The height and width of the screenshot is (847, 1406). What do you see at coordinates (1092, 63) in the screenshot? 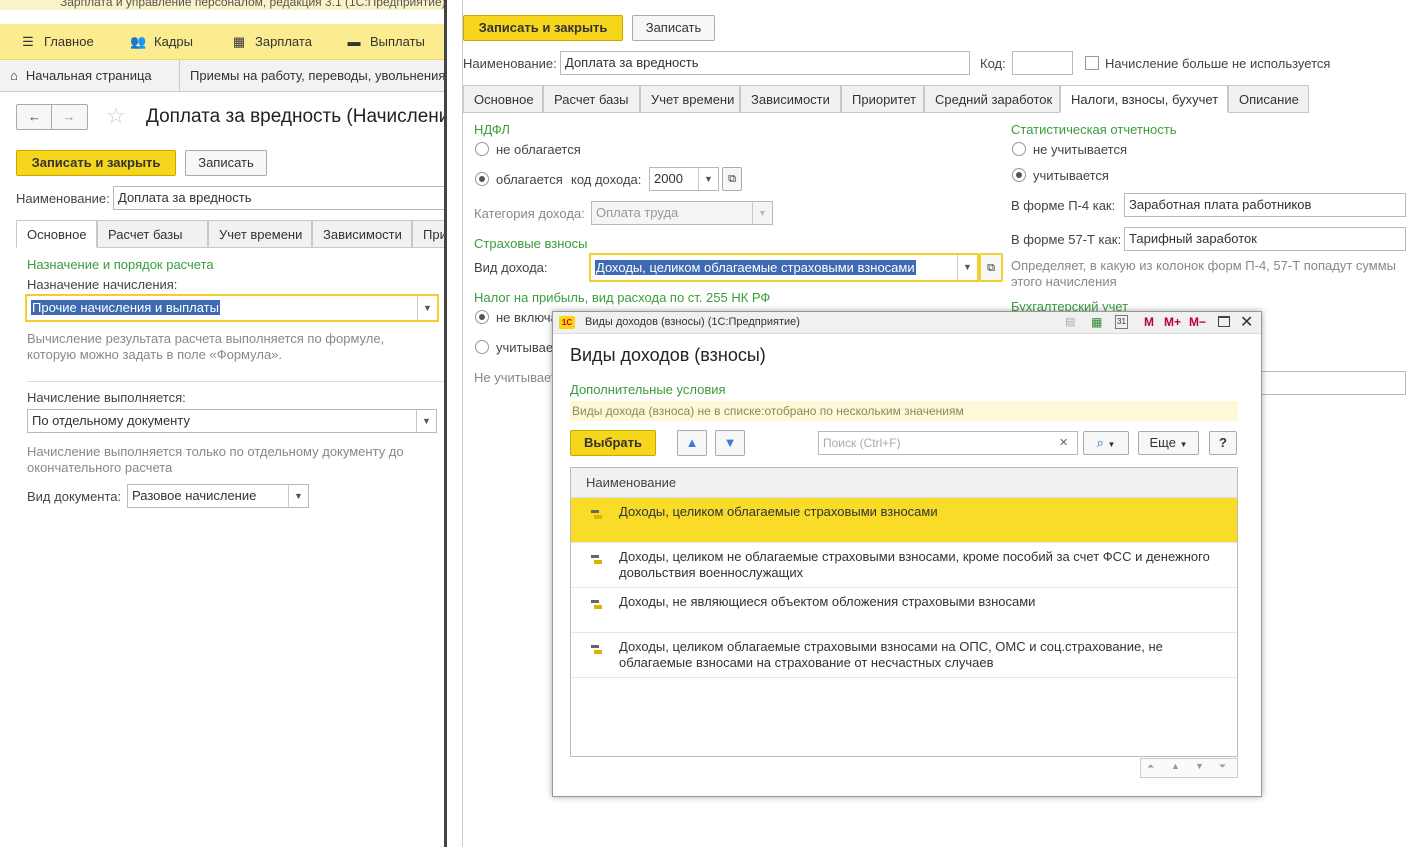
I see `not-used-checkbox` at bounding box center [1092, 63].